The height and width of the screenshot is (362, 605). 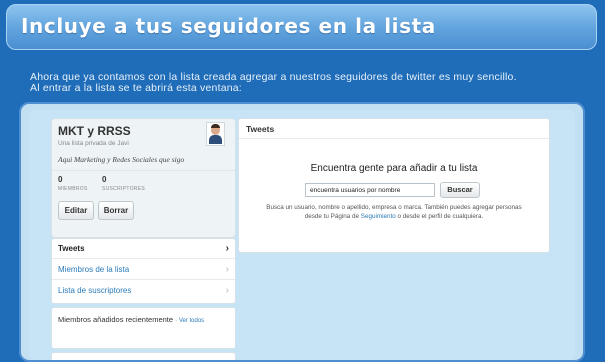 What do you see at coordinates (94, 269) in the screenshot?
I see `menu-item-label: Miembros de la lista` at bounding box center [94, 269].